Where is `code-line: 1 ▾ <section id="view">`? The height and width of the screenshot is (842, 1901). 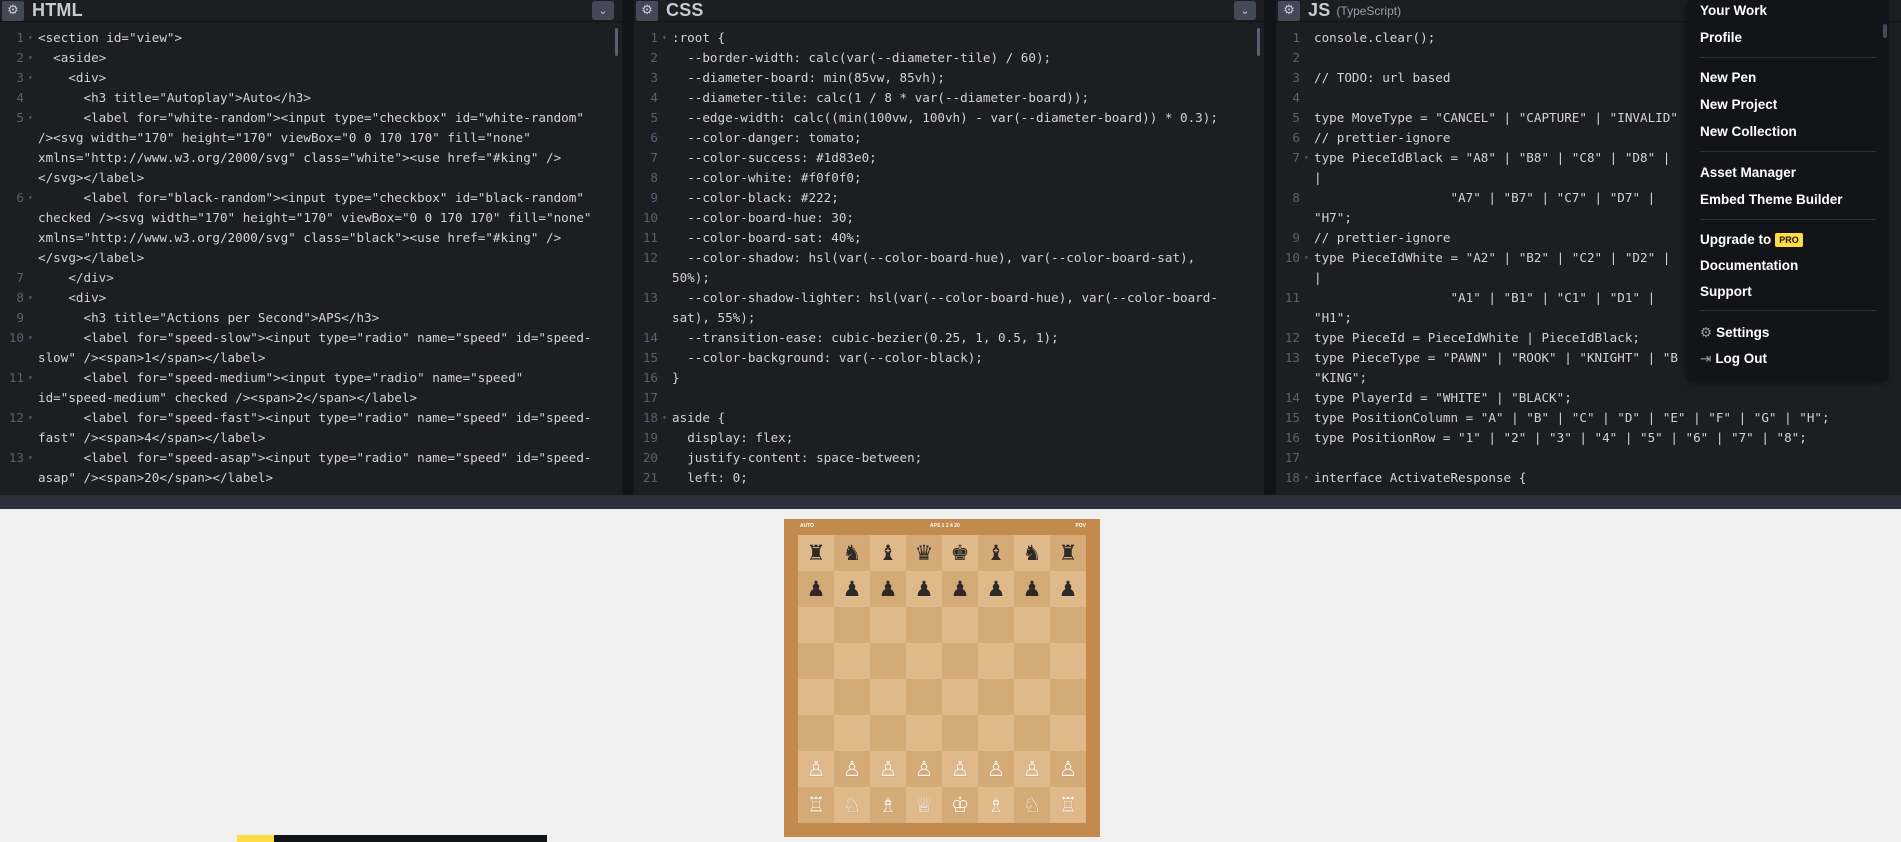 code-line: 1 ▾ <section id="view"> is located at coordinates (311, 38).